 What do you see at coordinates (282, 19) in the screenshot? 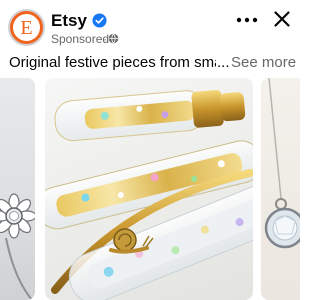
I see `close-icon` at bounding box center [282, 19].